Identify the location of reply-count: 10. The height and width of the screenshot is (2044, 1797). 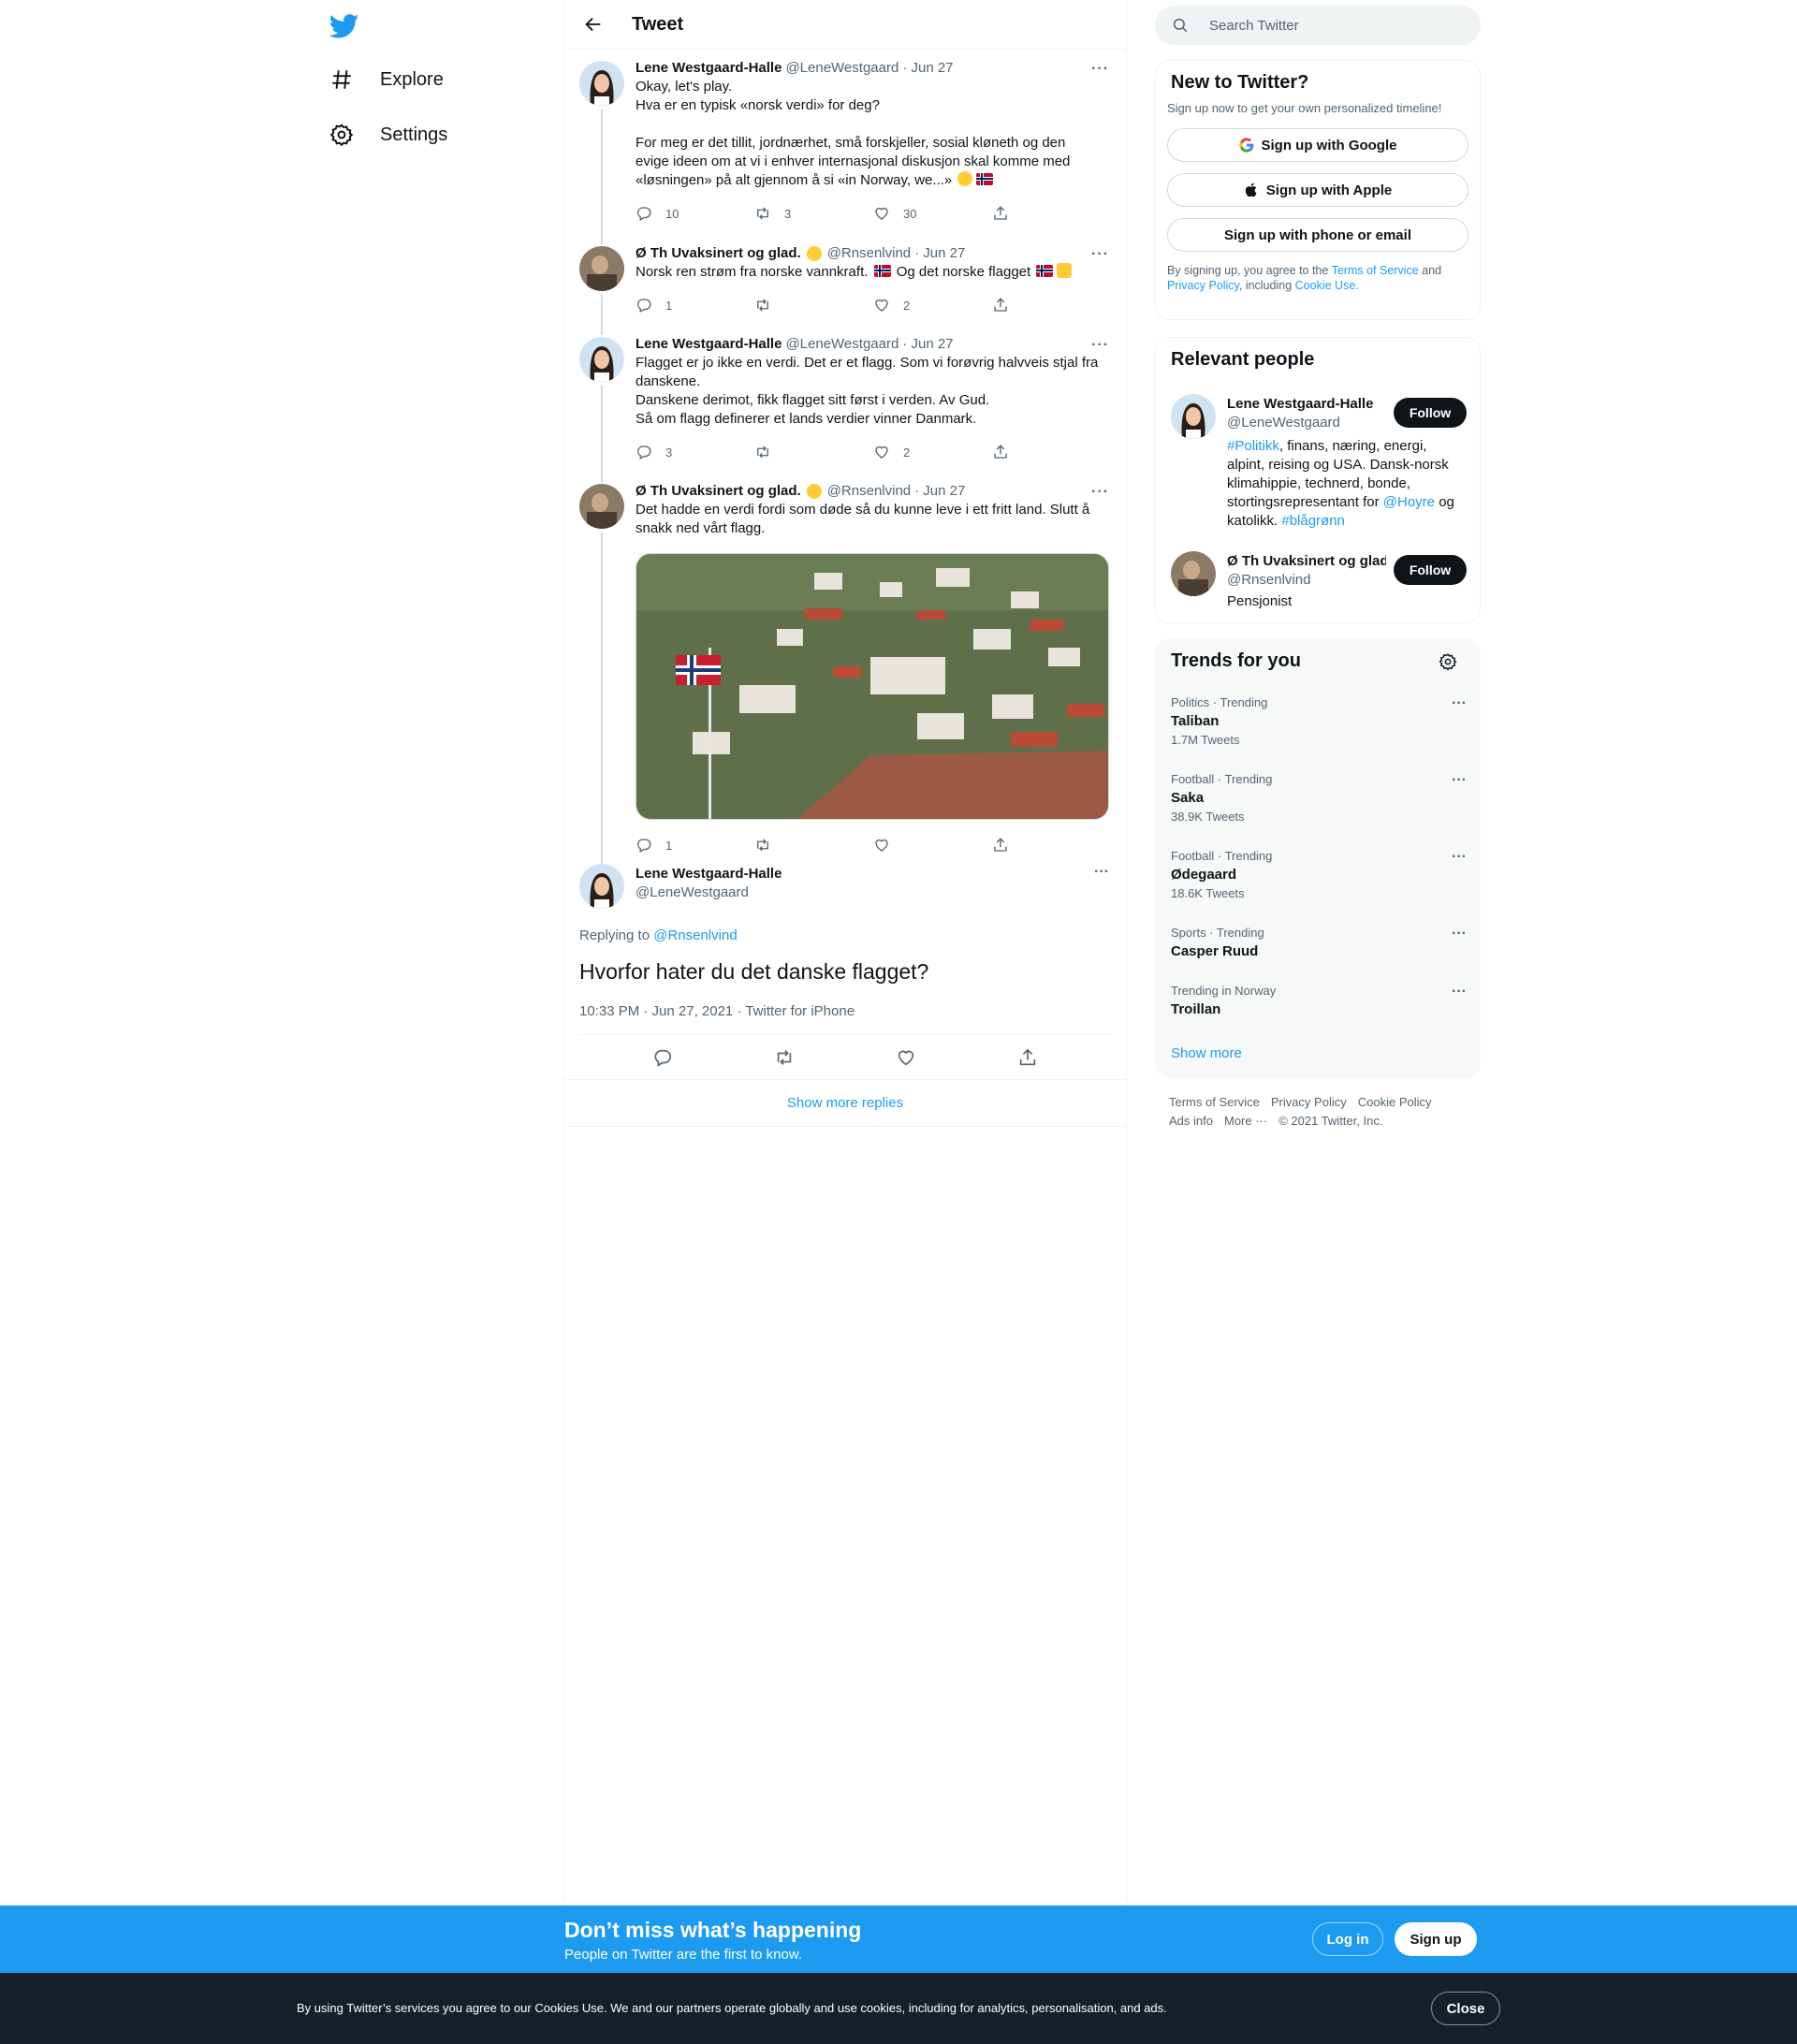
(672, 214).